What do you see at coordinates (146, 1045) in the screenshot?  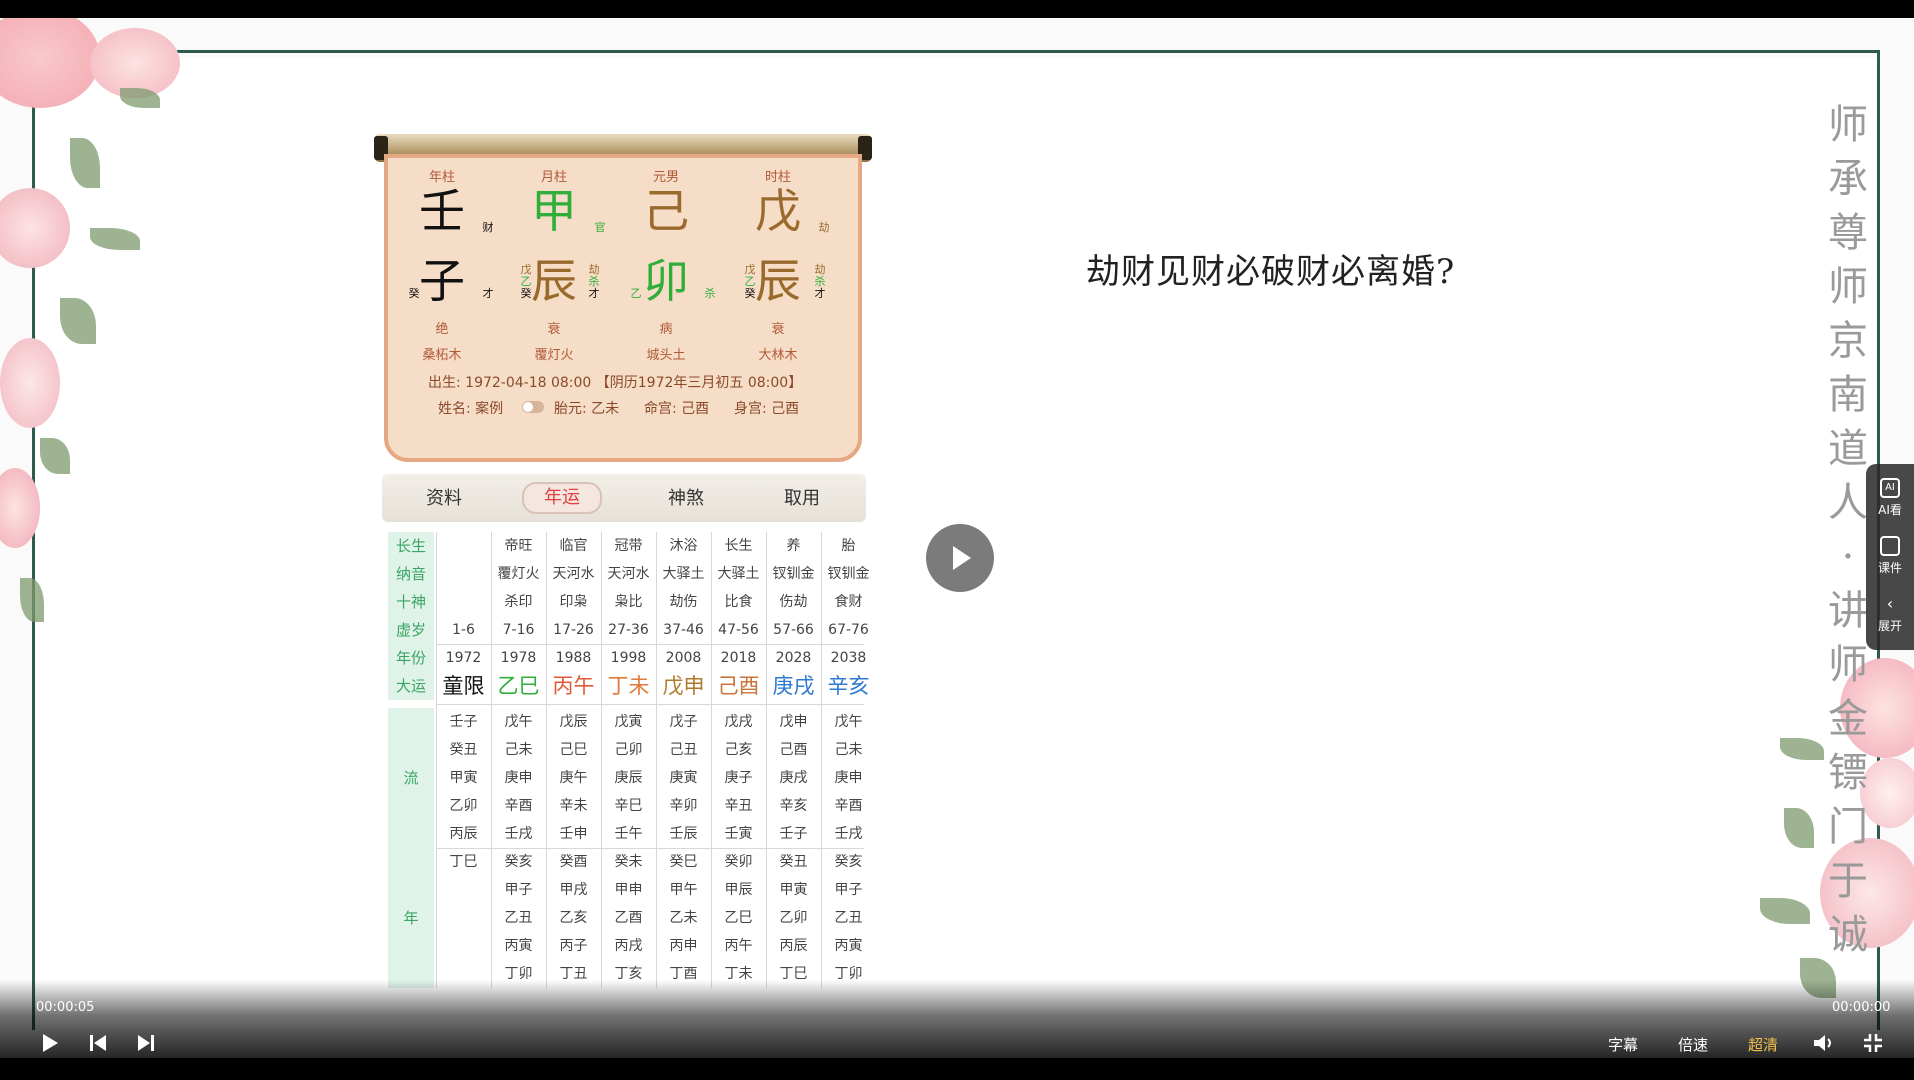 I see `next-button` at bounding box center [146, 1045].